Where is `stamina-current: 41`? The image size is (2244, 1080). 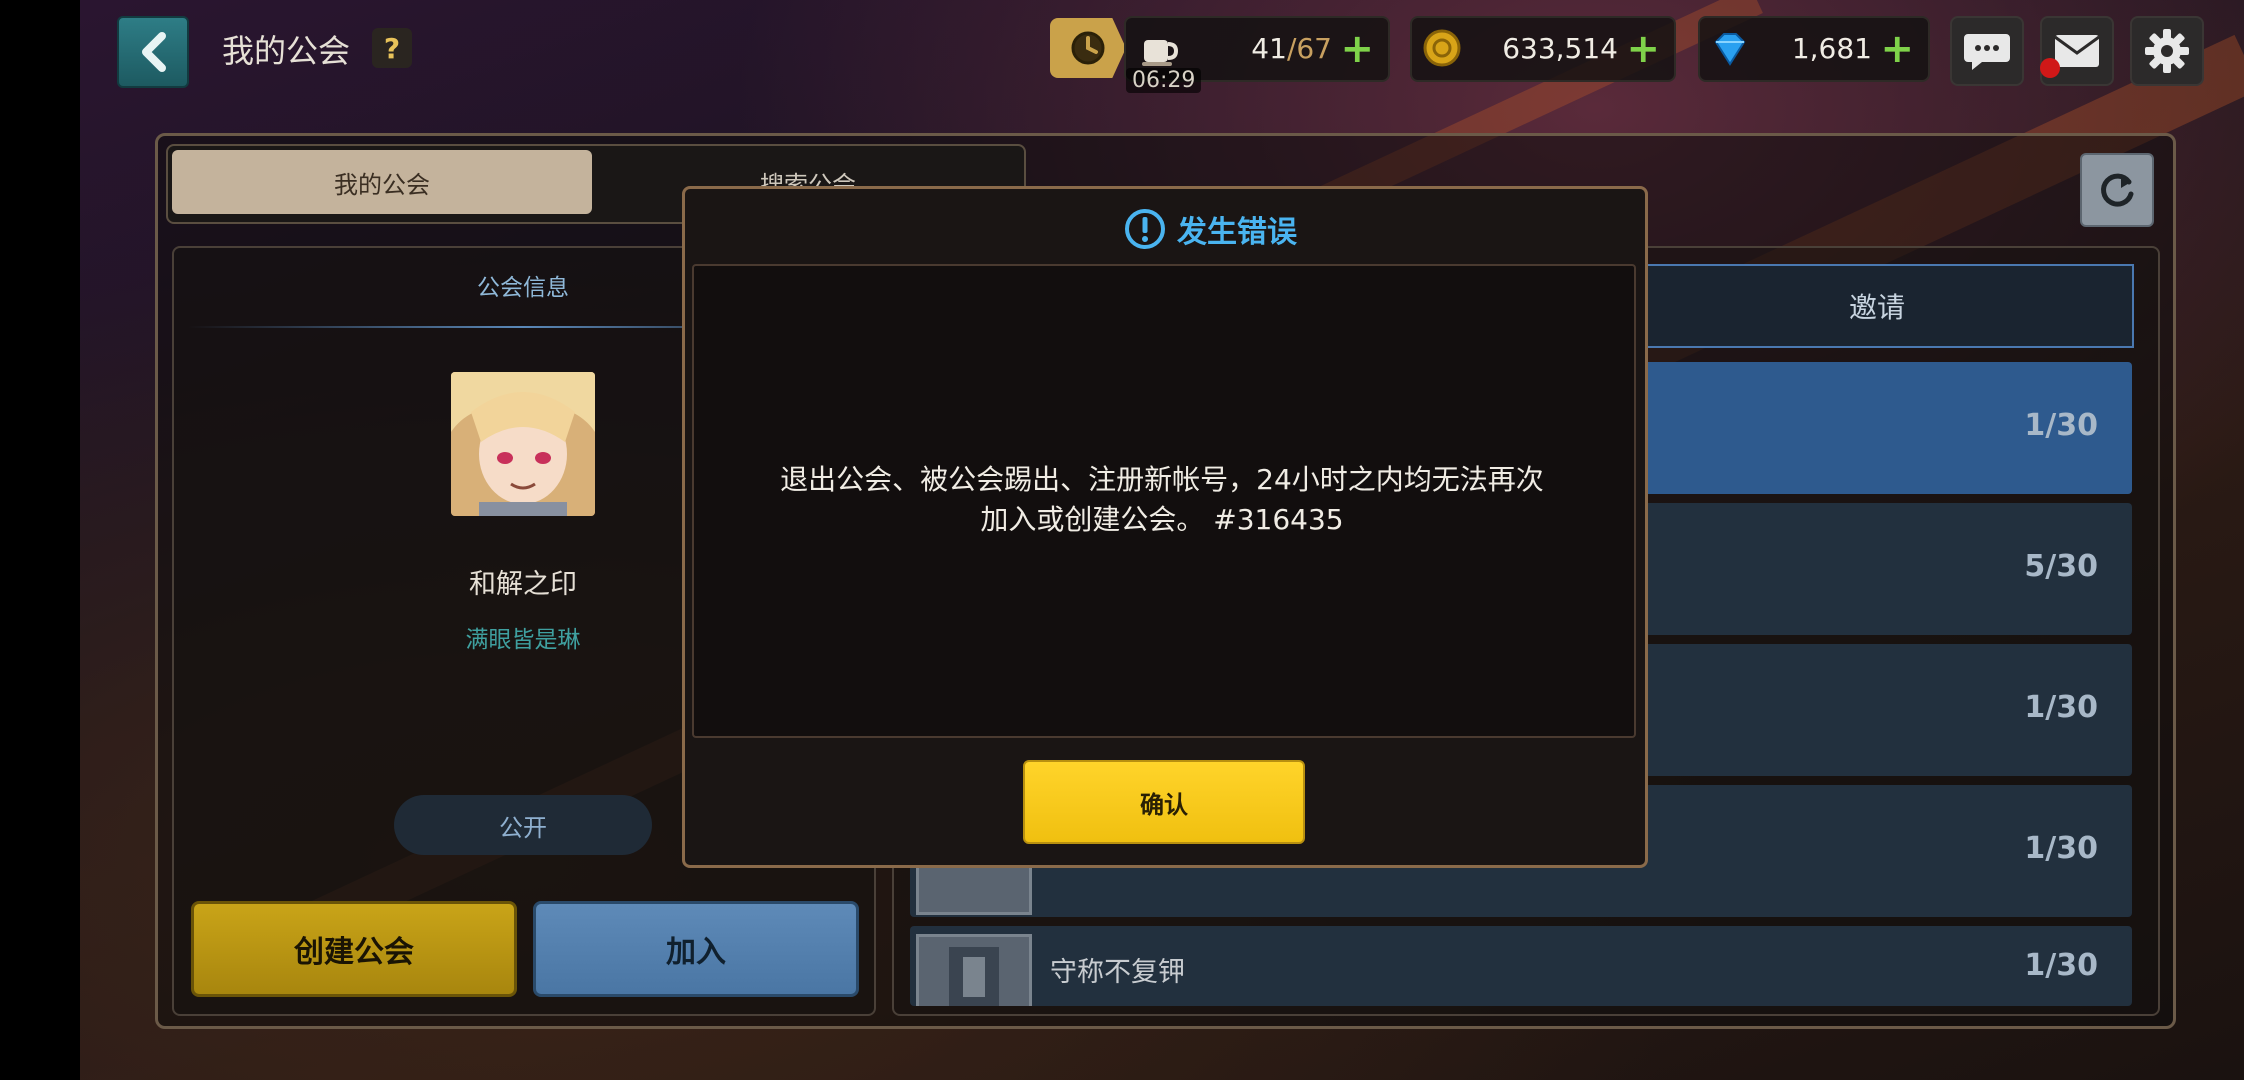
stamina-current: 41 is located at coordinates (1269, 48).